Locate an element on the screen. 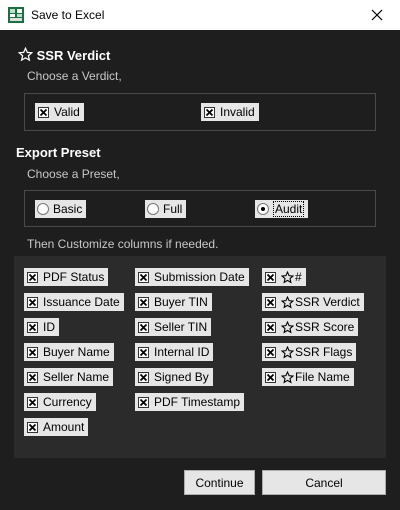 This screenshot has width=400, height=510. column-checkbox: Signed By is located at coordinates (174, 377).